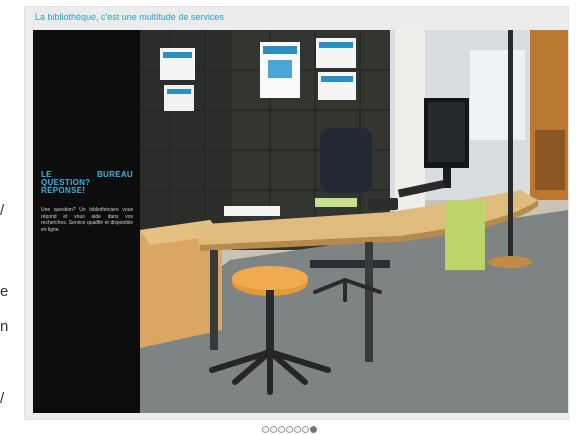  I want to click on green-bin, so click(465, 235).